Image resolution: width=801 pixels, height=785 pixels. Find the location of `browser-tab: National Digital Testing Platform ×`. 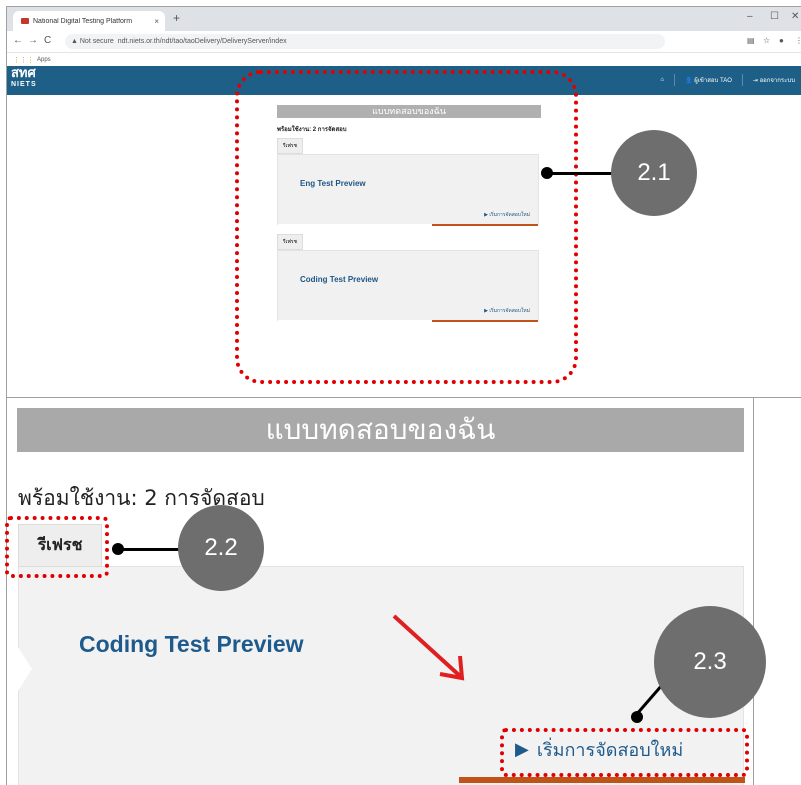

browser-tab: National Digital Testing Platform × is located at coordinates (89, 21).